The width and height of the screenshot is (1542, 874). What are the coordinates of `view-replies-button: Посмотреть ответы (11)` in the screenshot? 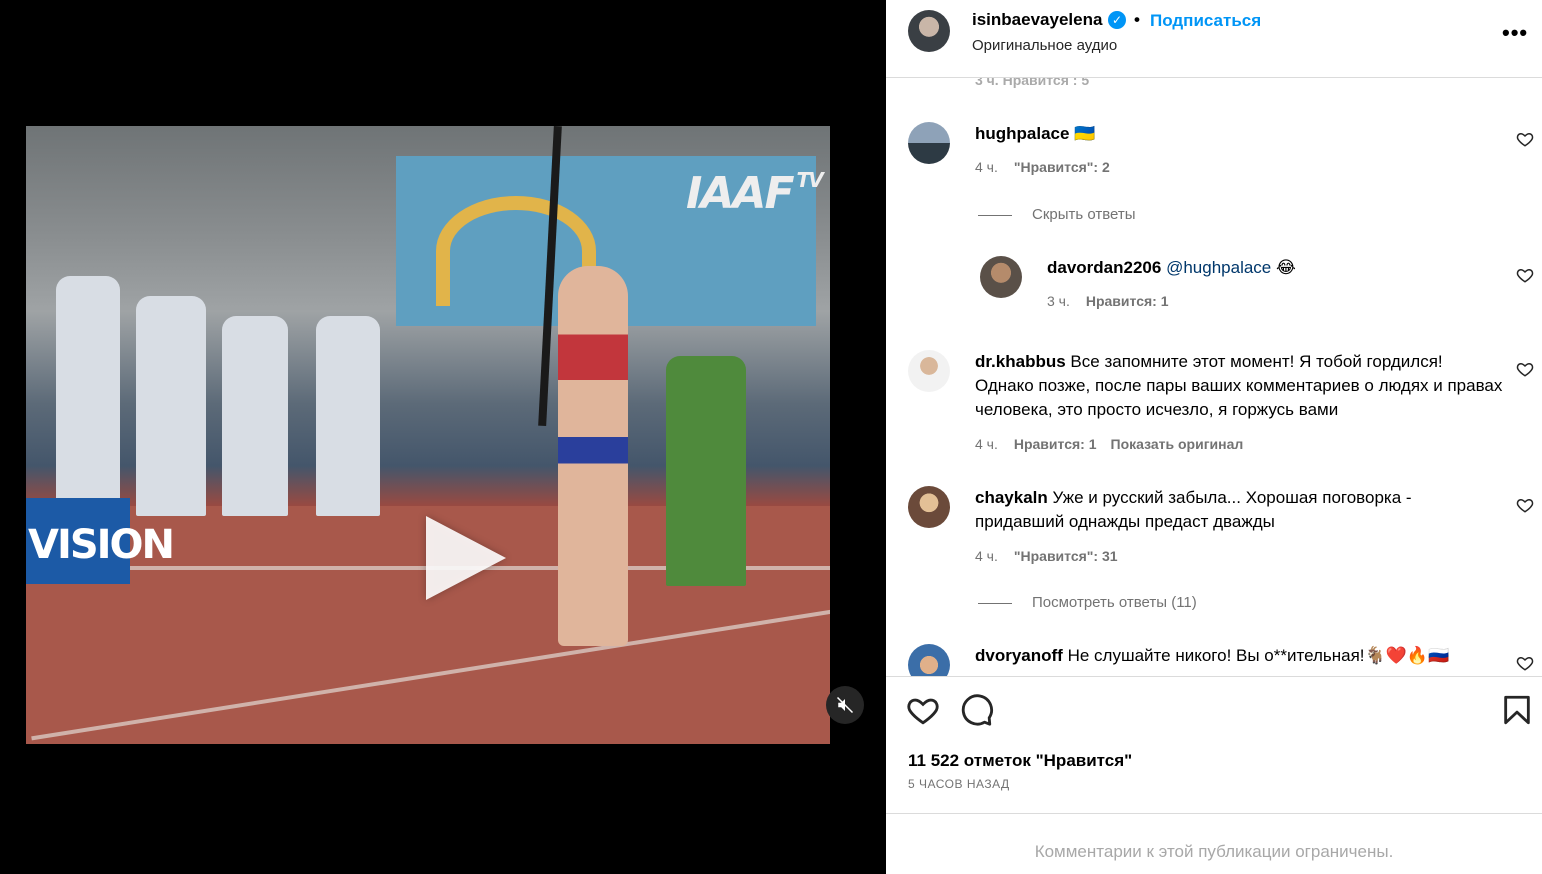 It's located at (1087, 602).